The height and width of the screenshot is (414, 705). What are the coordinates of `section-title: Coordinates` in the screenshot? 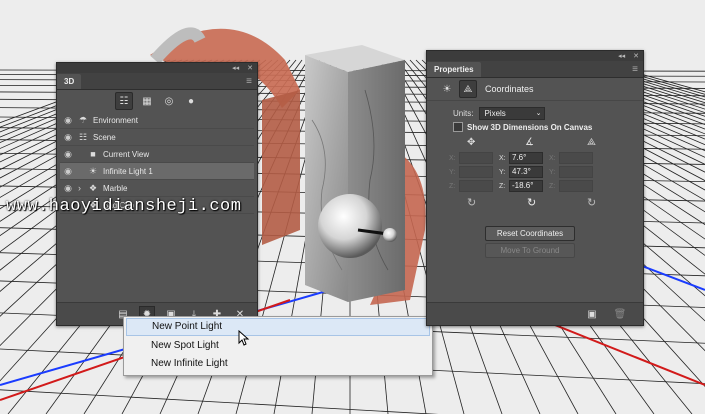 It's located at (509, 89).